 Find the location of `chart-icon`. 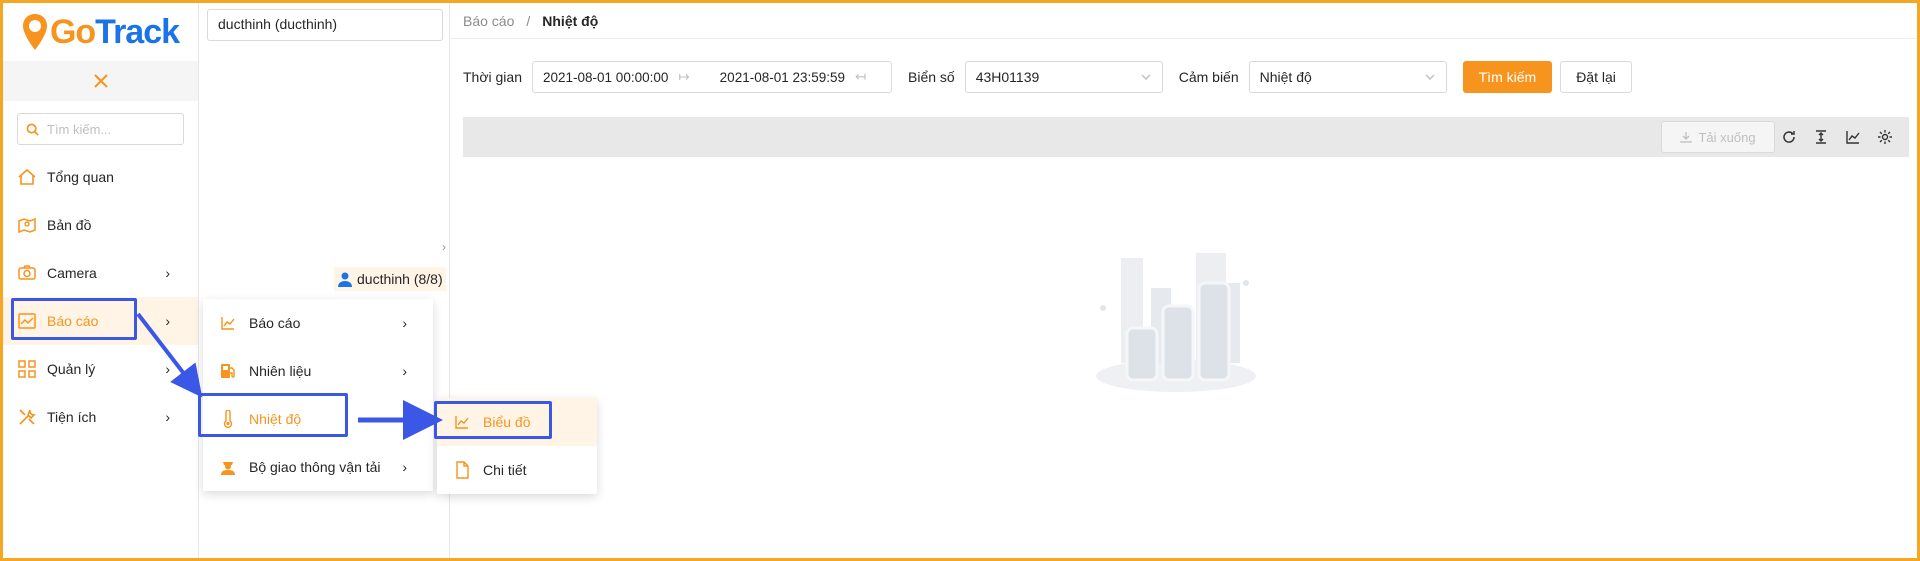

chart-icon is located at coordinates (27, 321).